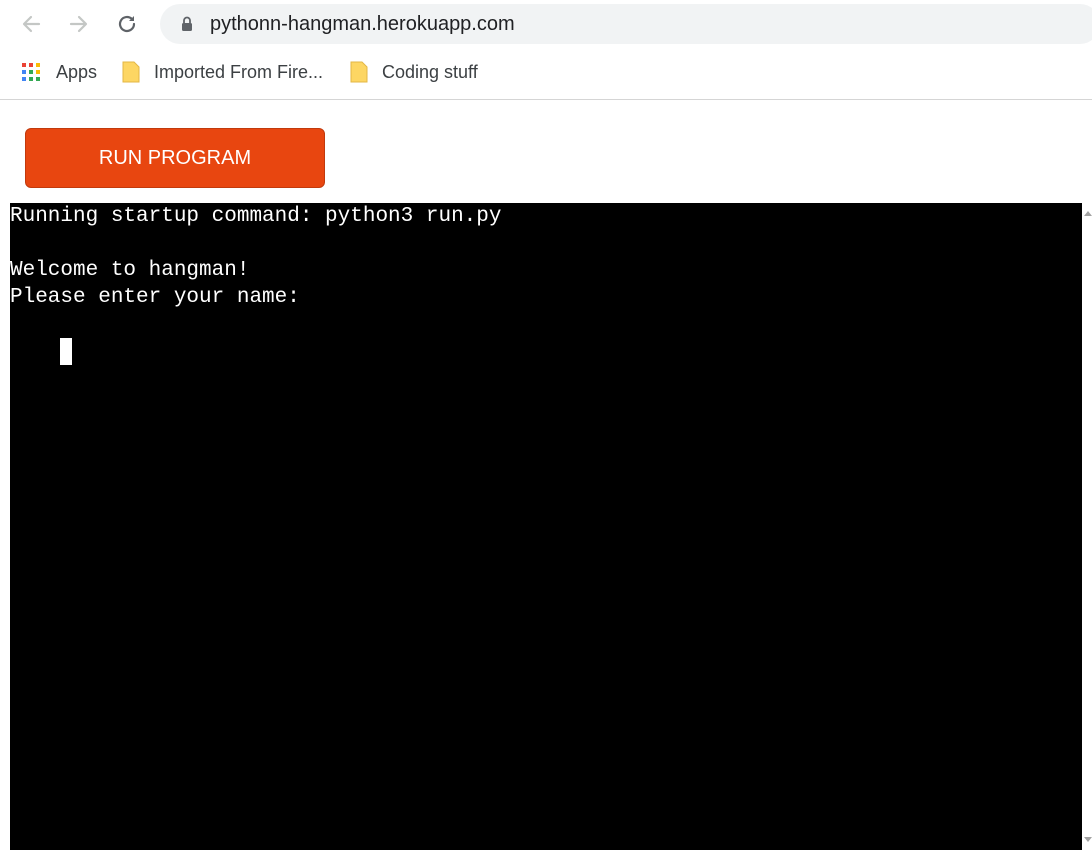  Describe the element at coordinates (1088, 213) in the screenshot. I see `scroll-up-arrow-icon` at that location.